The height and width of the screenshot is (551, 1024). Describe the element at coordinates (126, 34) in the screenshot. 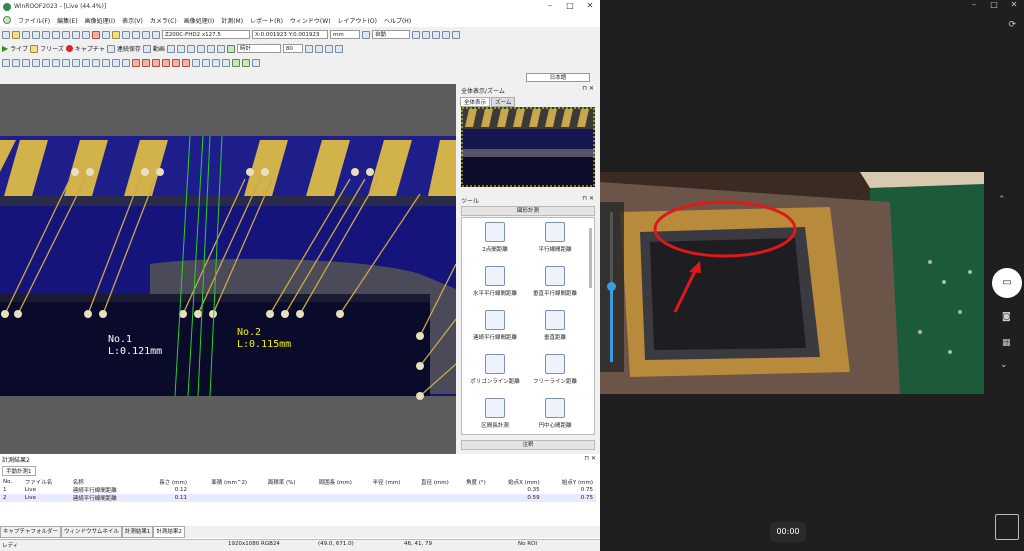

I see `layout1-icon` at that location.